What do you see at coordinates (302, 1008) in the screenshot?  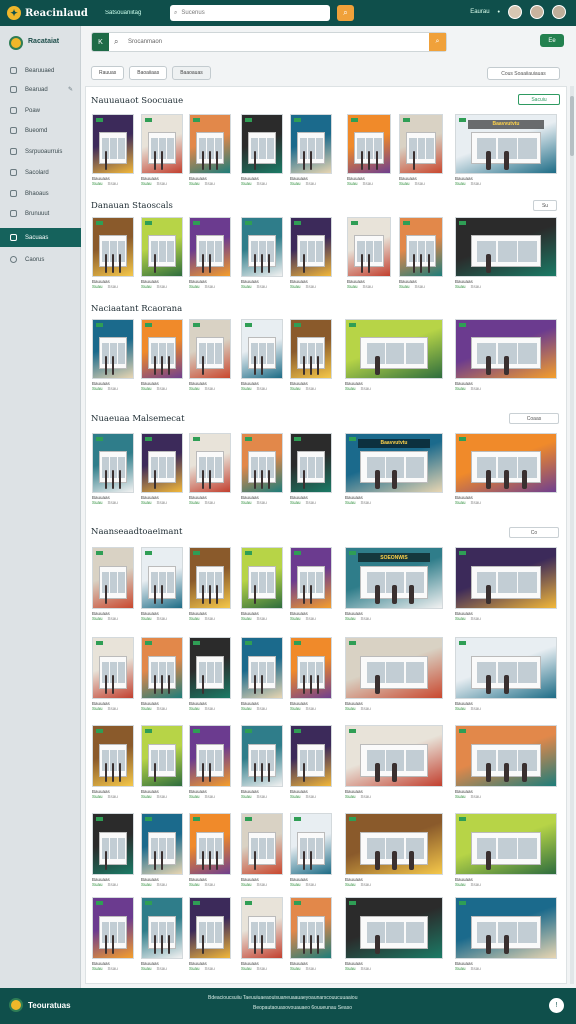 I see `footer-links-secondary: Beopautaouasovouauaeo 6ouueunau Seaso` at bounding box center [302, 1008].